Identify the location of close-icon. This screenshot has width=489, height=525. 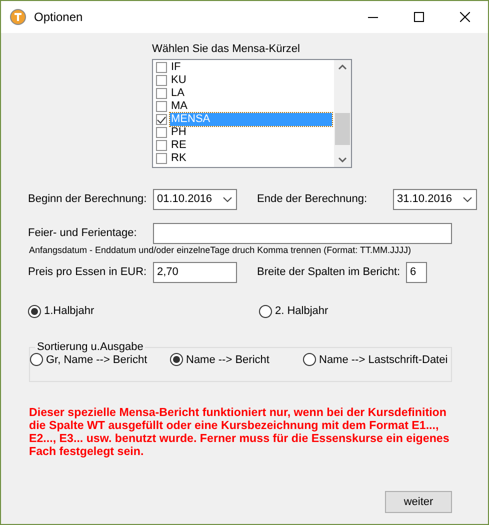
(465, 17).